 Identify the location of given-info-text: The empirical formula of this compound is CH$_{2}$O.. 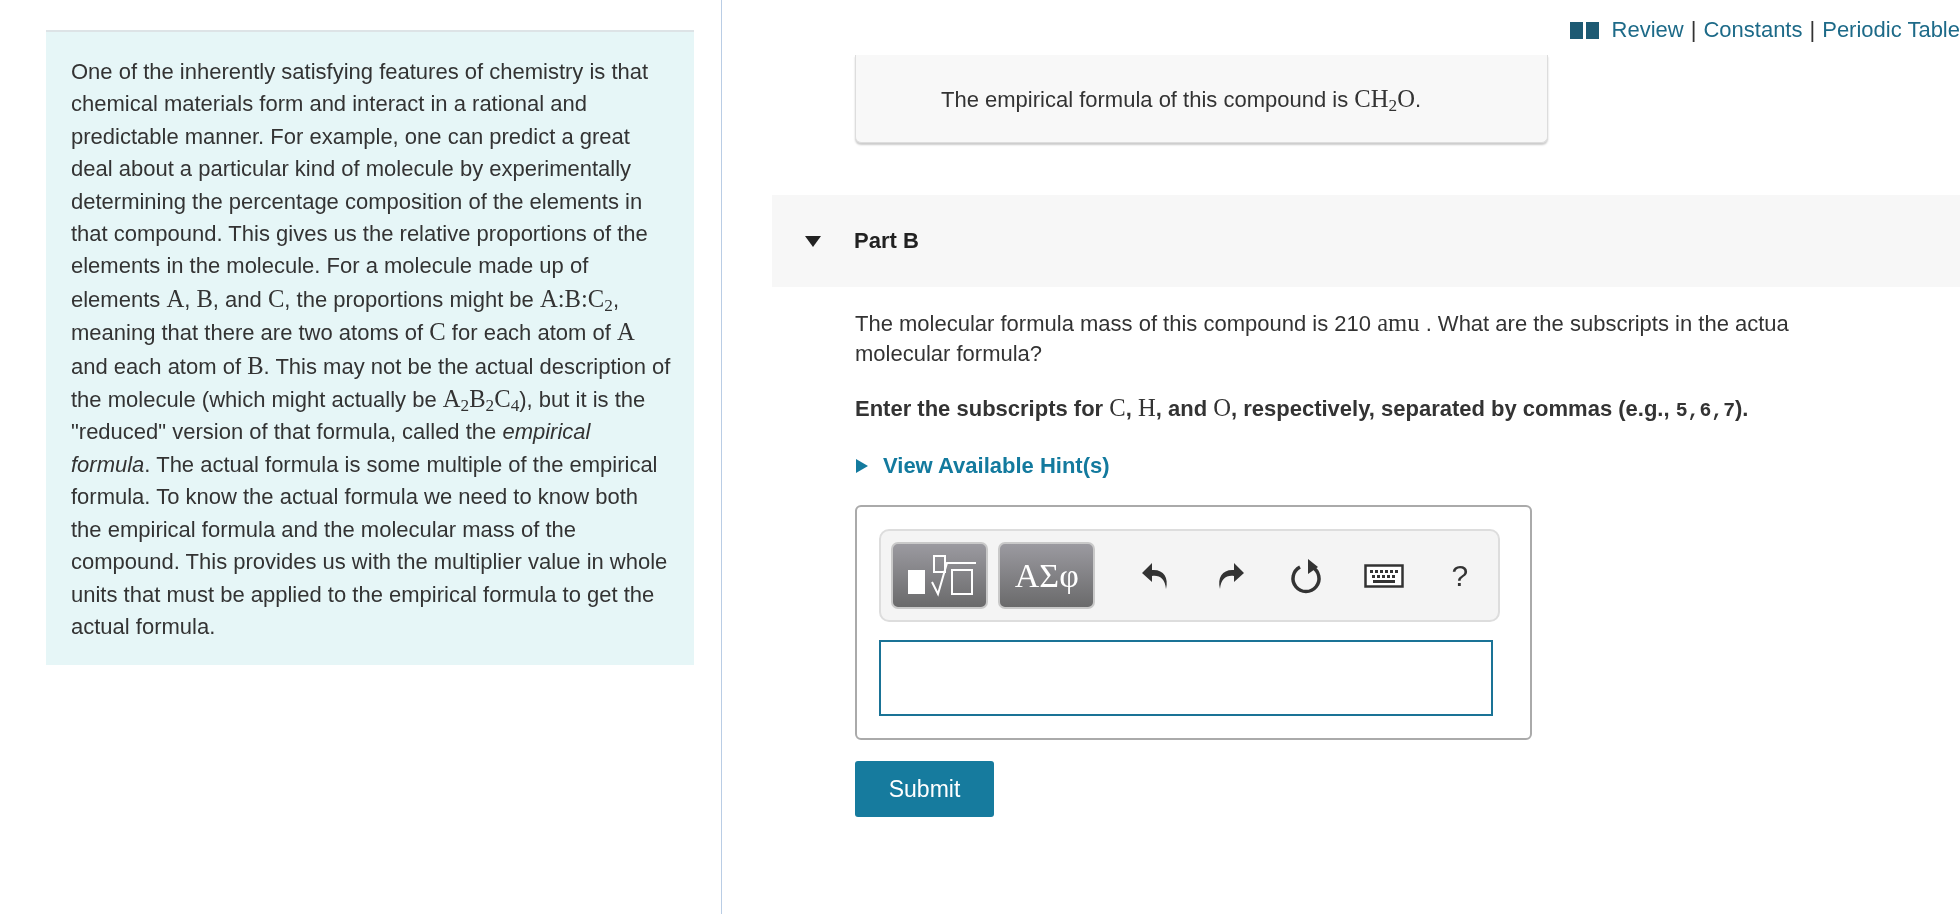
(1181, 98).